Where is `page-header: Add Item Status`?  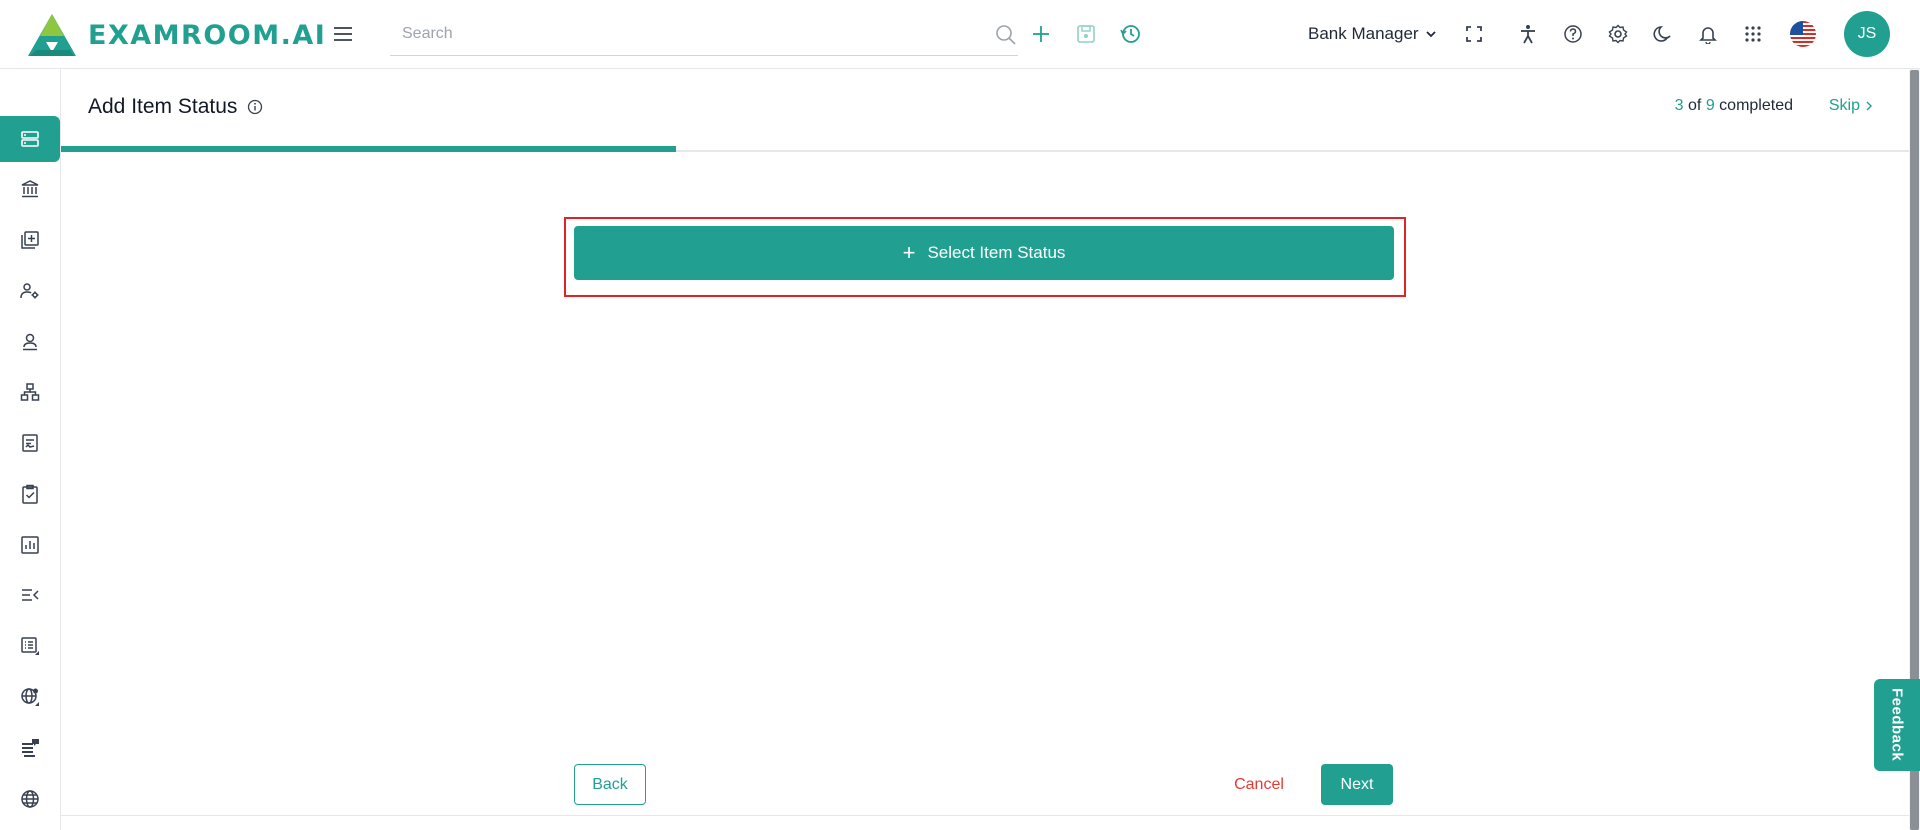 page-header: Add Item Status is located at coordinates (175, 107).